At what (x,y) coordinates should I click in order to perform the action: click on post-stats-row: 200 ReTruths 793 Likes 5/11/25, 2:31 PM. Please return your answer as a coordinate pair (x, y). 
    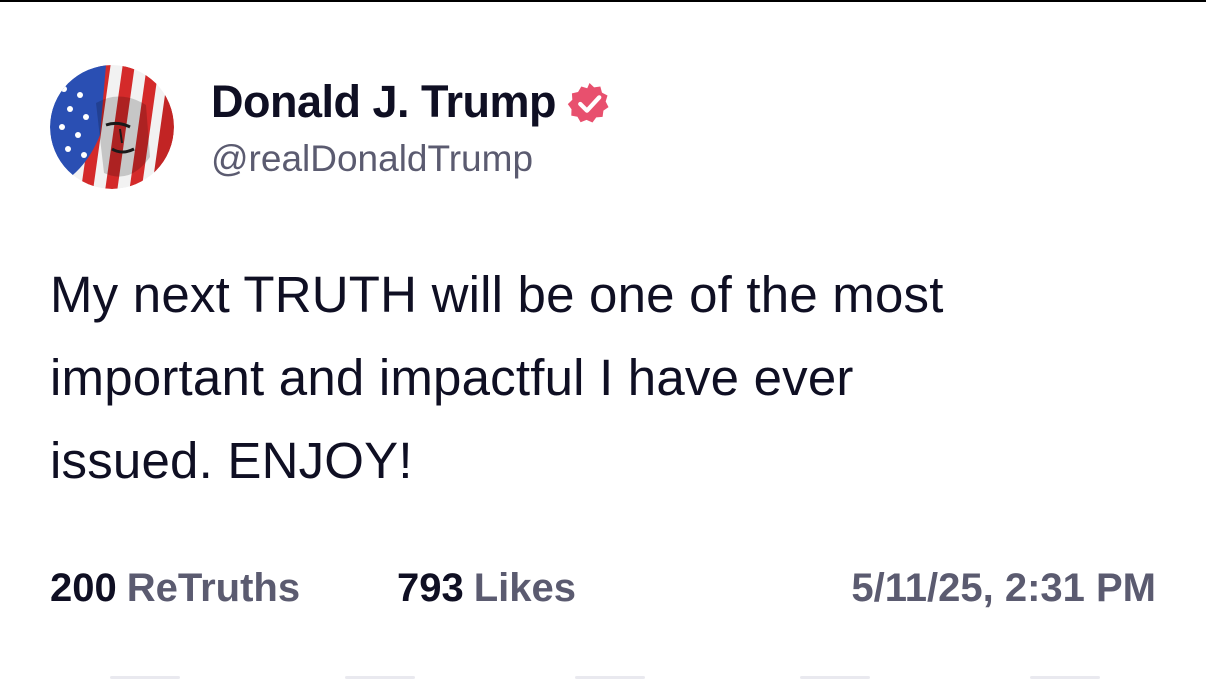
    Looking at the image, I should click on (603, 591).